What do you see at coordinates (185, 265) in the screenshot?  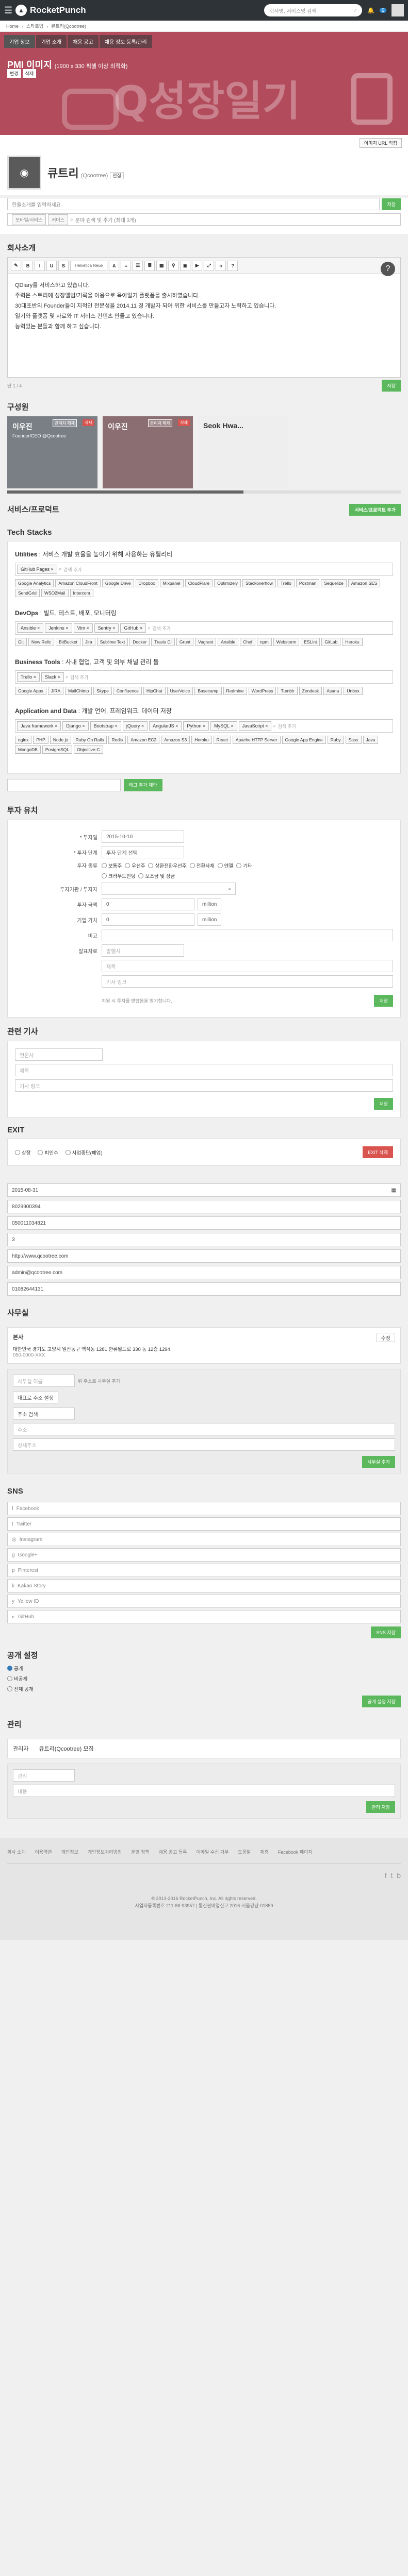 I see `image-icon: ▣` at bounding box center [185, 265].